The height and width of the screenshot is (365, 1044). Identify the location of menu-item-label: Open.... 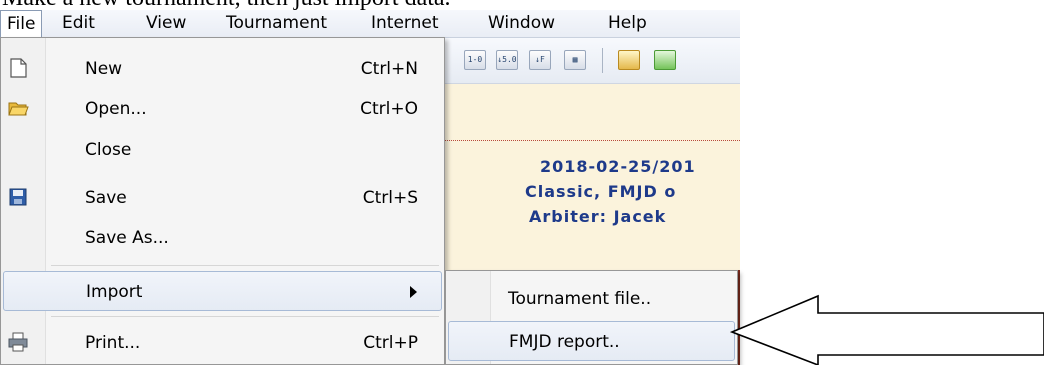
(116, 109).